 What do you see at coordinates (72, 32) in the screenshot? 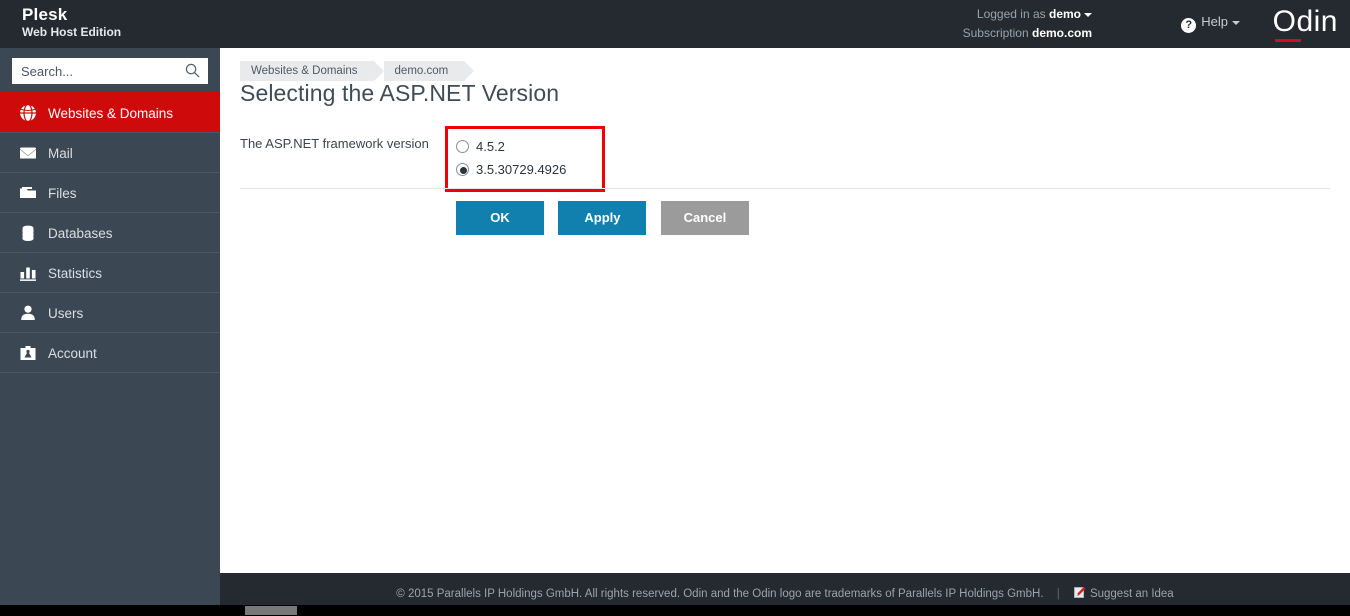
I see `brand-edition: Web Host Edition` at bounding box center [72, 32].